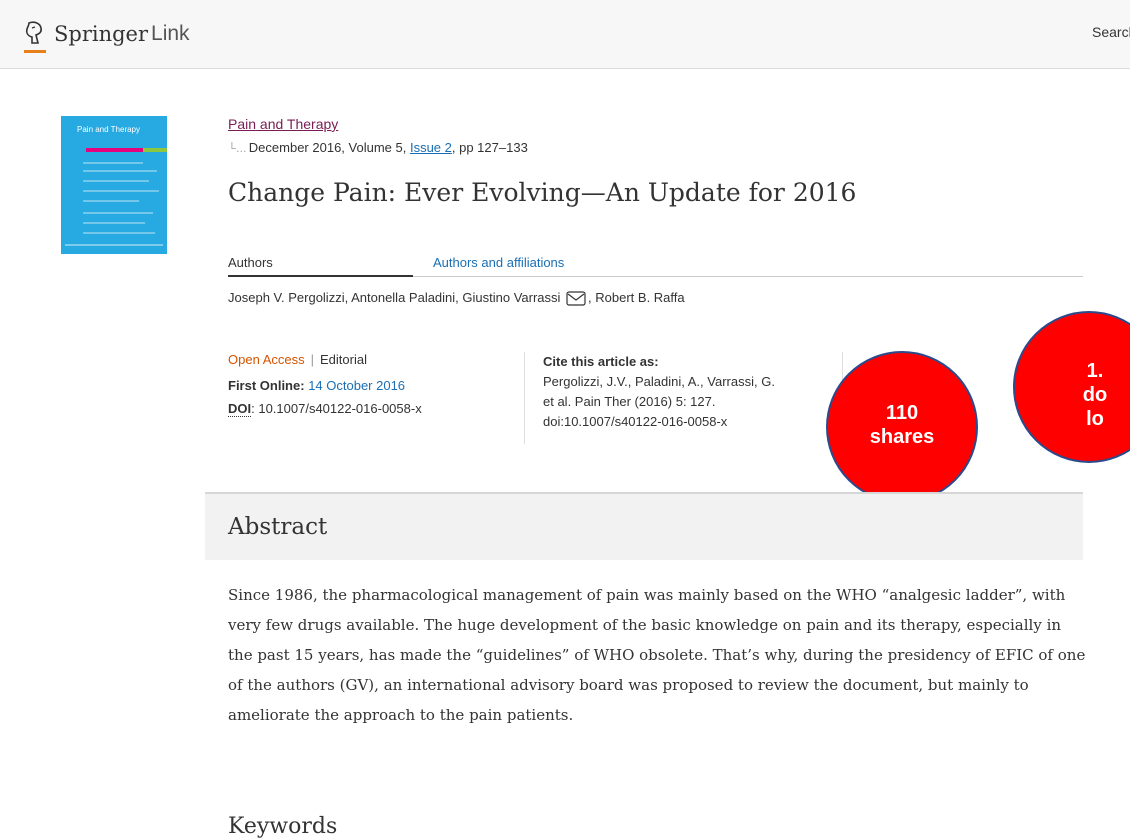 Image resolution: width=1130 pixels, height=839 pixels. Describe the element at coordinates (114, 185) in the screenshot. I see `journal-cover-image: Pain and Therapy` at that location.